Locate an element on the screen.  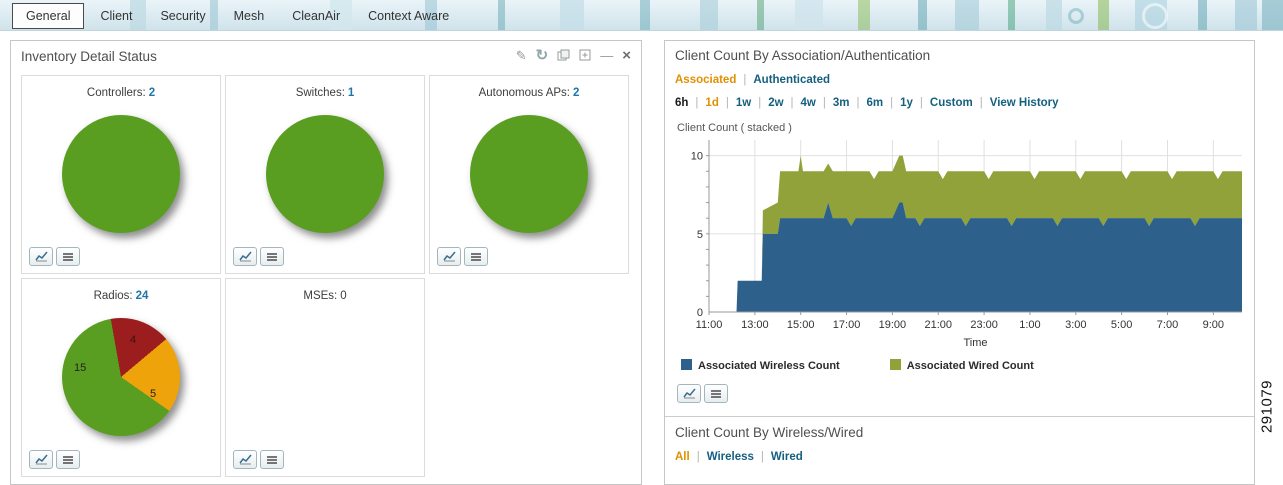
radios-pie-chart is located at coordinates (121, 377).